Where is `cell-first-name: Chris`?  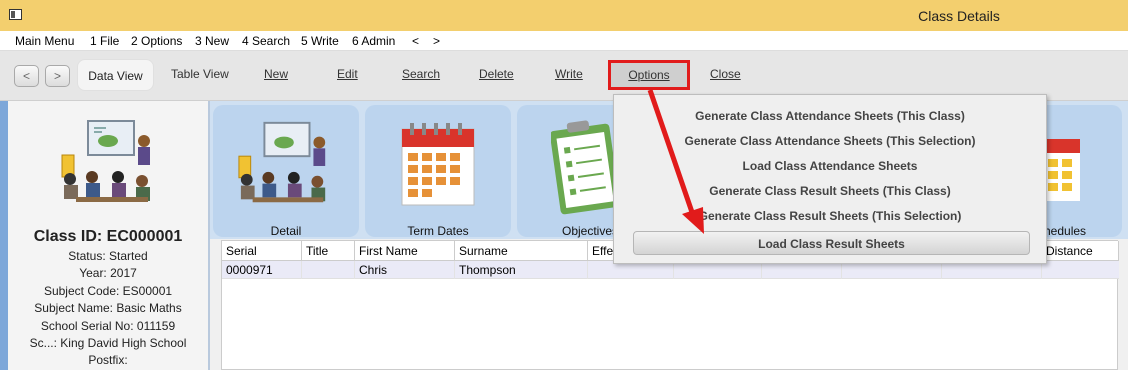
cell-first-name: Chris is located at coordinates (405, 270).